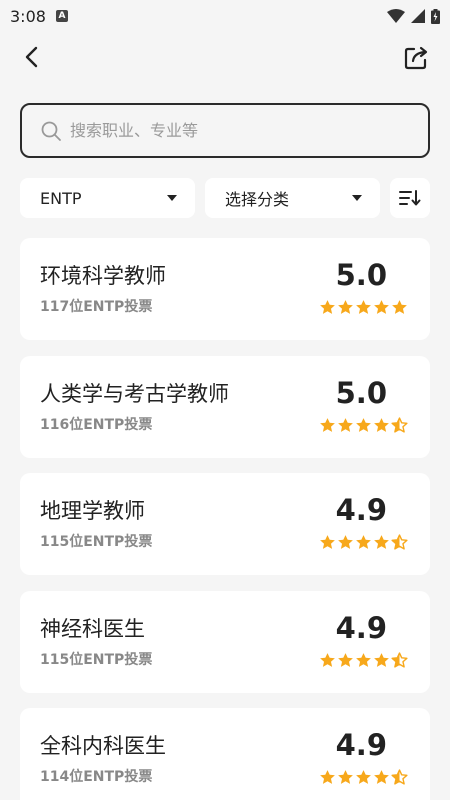  I want to click on search-box, so click(225, 130).